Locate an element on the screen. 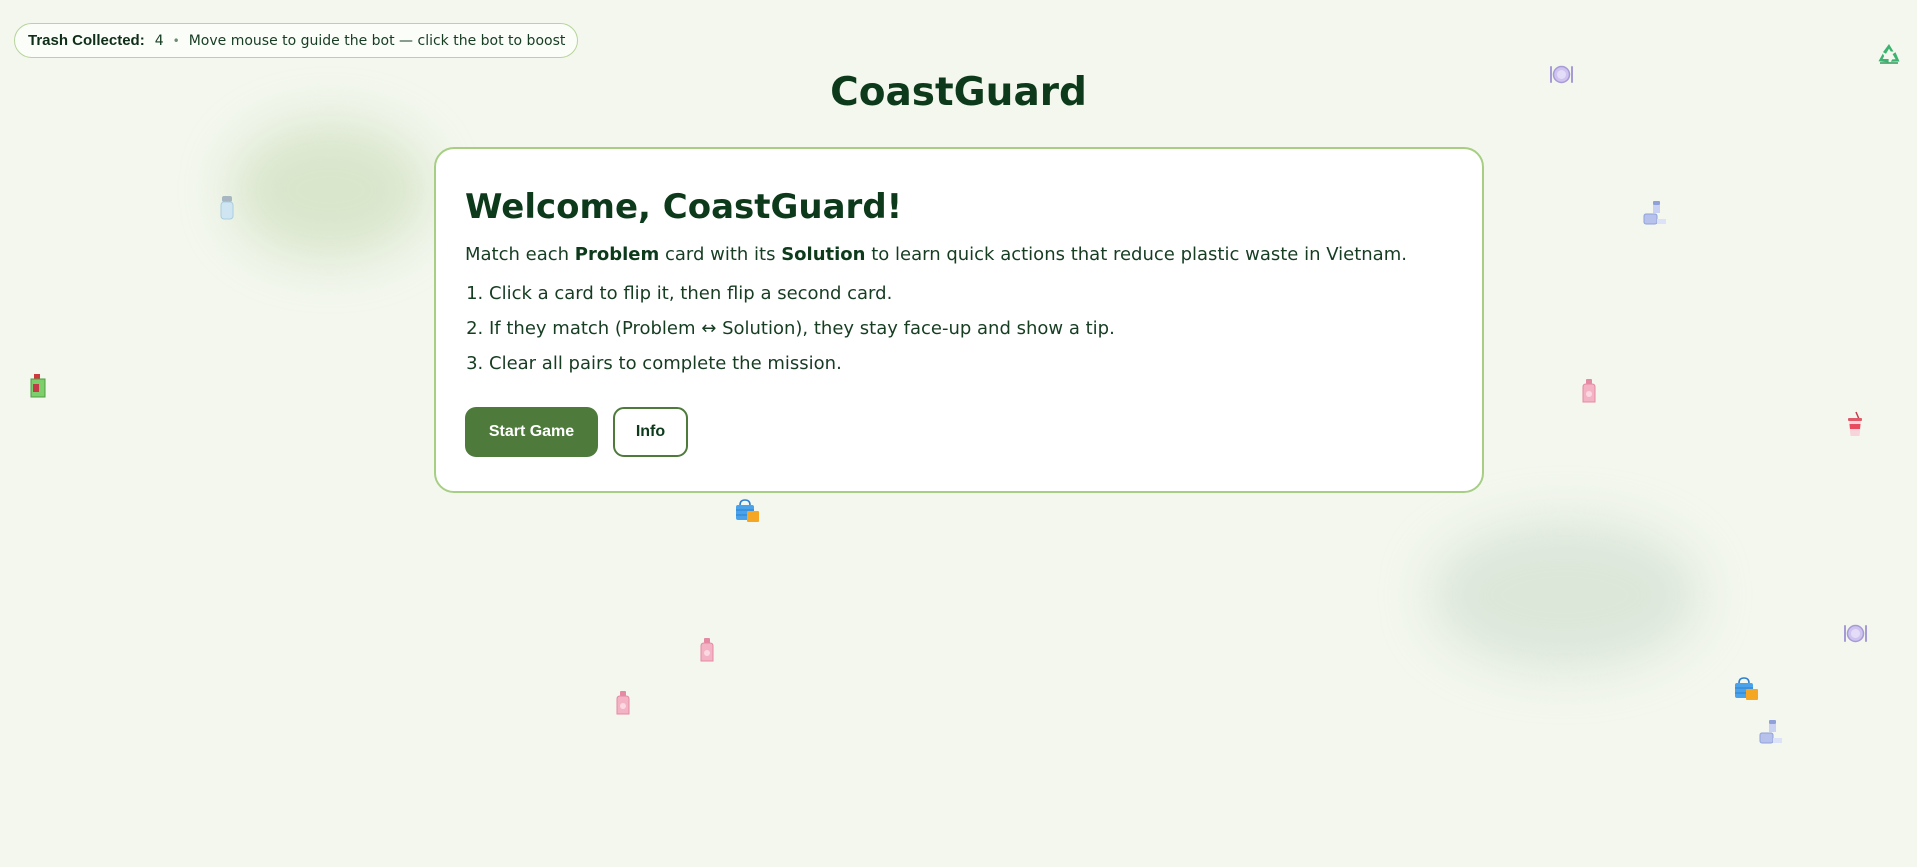 The width and height of the screenshot is (1917, 867). intro-problem-term: Problem is located at coordinates (617, 254).